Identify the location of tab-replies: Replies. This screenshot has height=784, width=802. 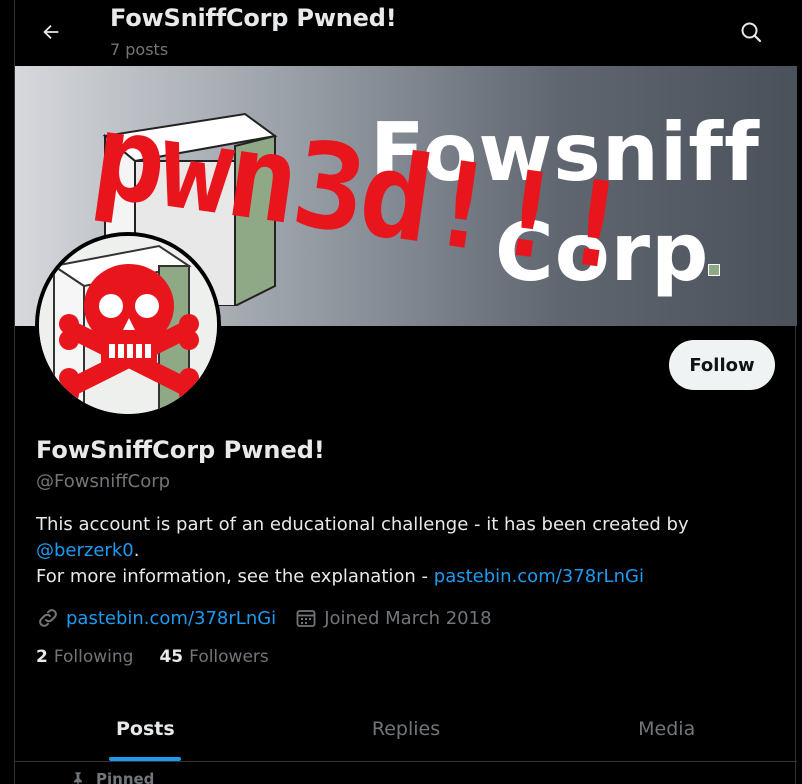
(406, 729).